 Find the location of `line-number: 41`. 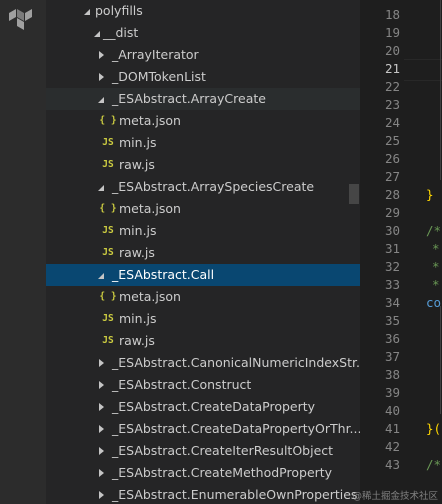

line-number: 41 is located at coordinates (392, 428).